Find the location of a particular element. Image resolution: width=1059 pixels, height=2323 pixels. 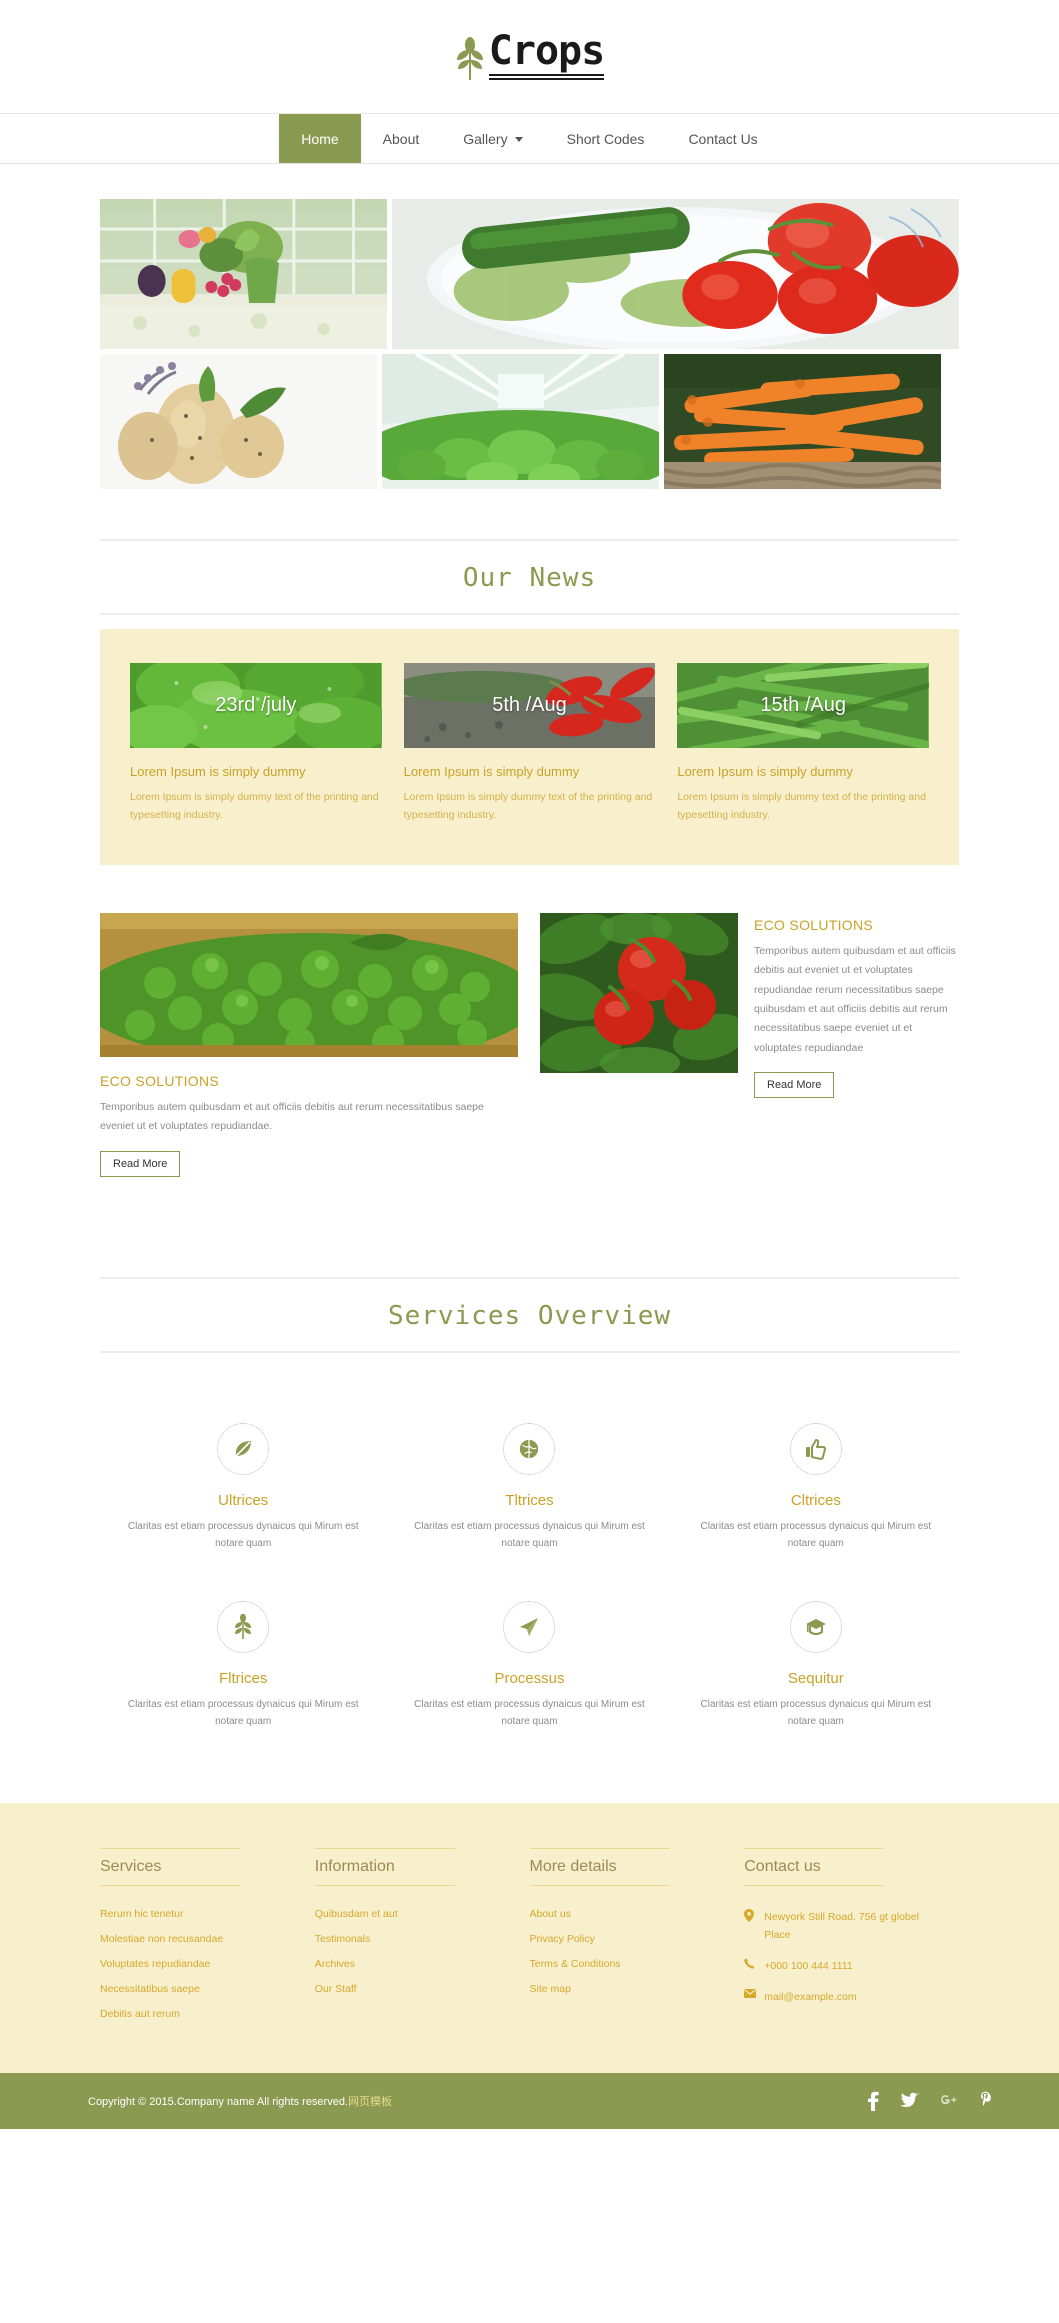

nav-item-short-codes: Short Codes is located at coordinates (606, 138).